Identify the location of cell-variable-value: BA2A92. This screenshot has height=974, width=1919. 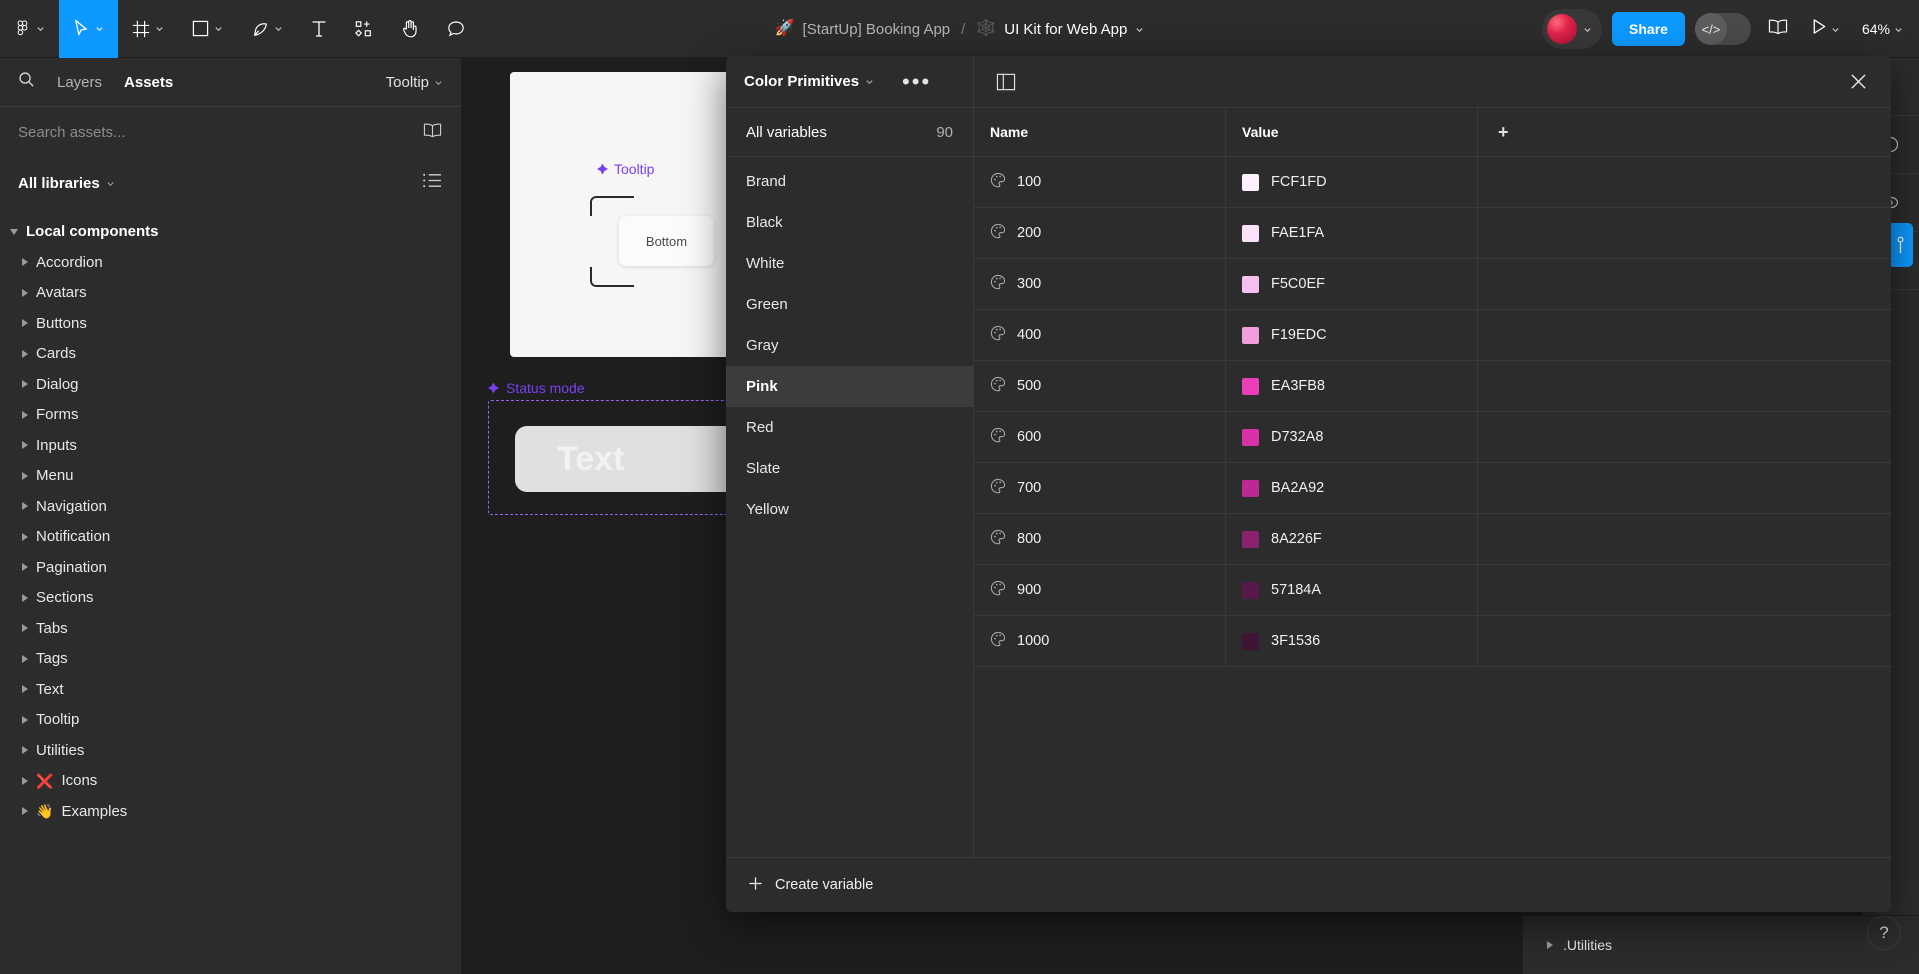
(1352, 488).